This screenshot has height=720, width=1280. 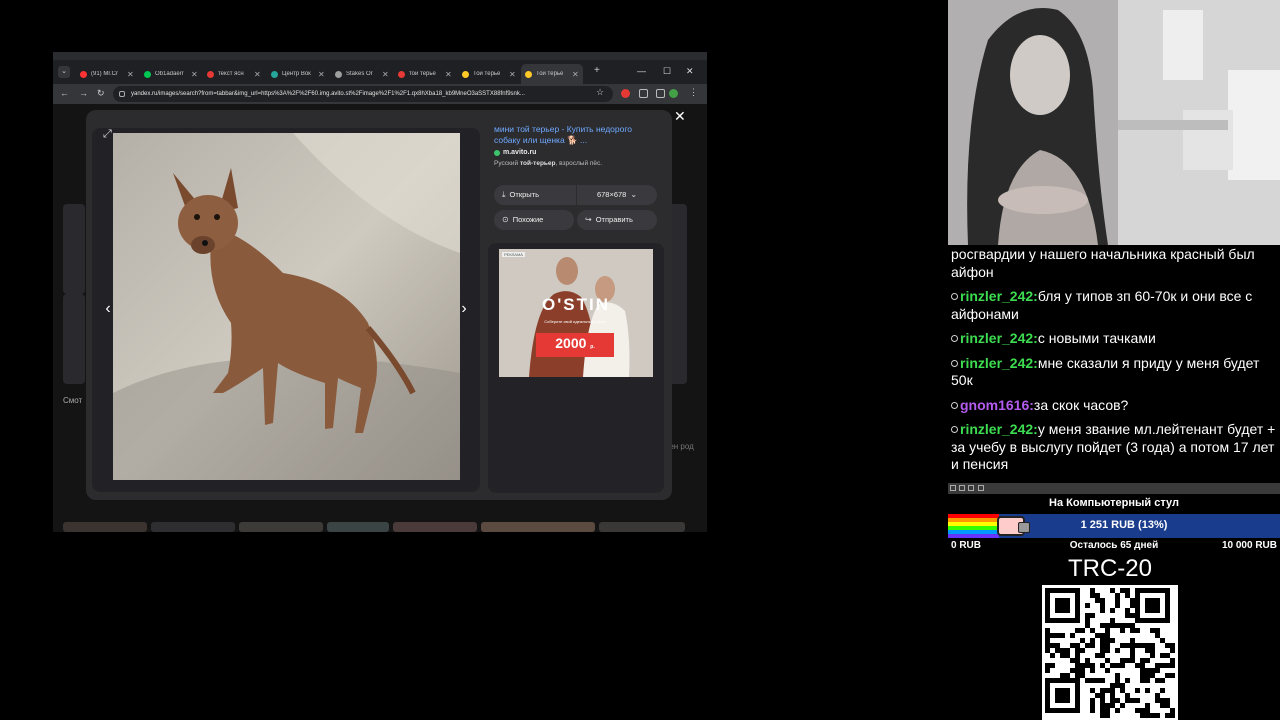 What do you see at coordinates (673, 93) in the screenshot?
I see `profile-avatar` at bounding box center [673, 93].